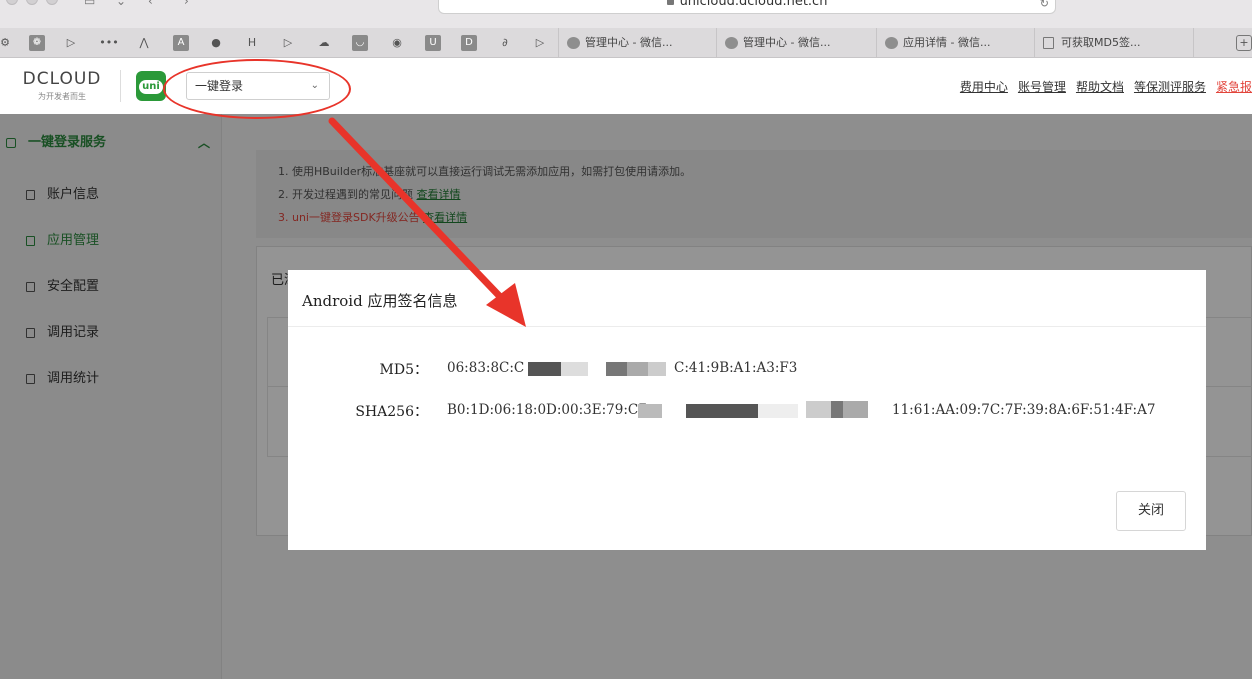 The image size is (1252, 679). What do you see at coordinates (753, 4) in the screenshot?
I see `url-text: unicloud.dcloud.net.cn` at bounding box center [753, 4].